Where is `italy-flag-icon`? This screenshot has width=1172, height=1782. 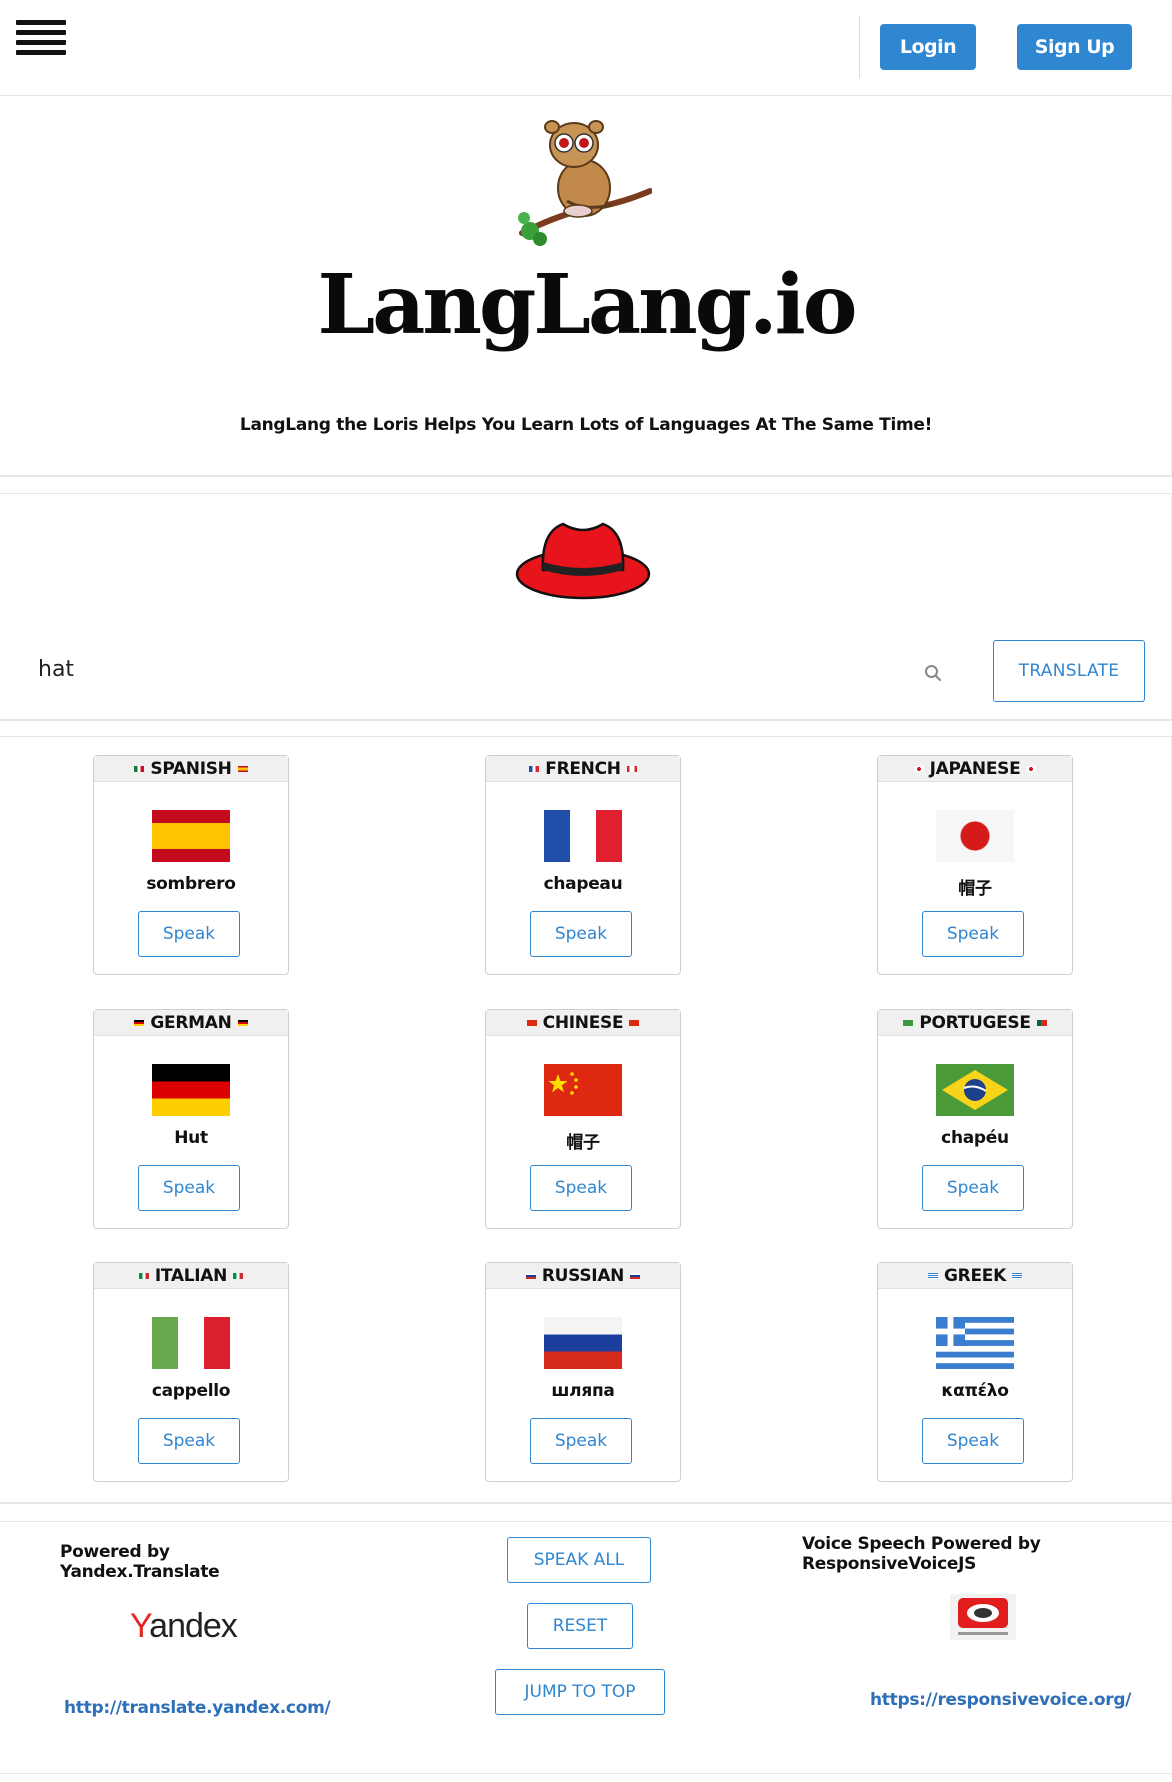 italy-flag-icon is located at coordinates (191, 1343).